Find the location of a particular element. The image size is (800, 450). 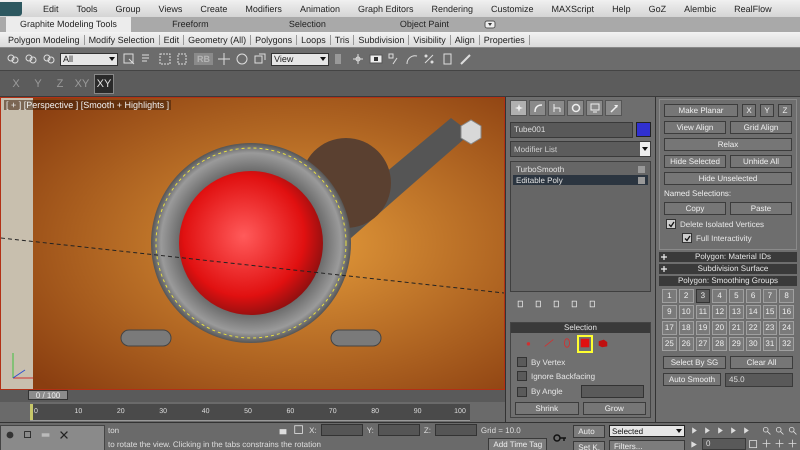

smoothing-group-button: 25 is located at coordinates (669, 344).